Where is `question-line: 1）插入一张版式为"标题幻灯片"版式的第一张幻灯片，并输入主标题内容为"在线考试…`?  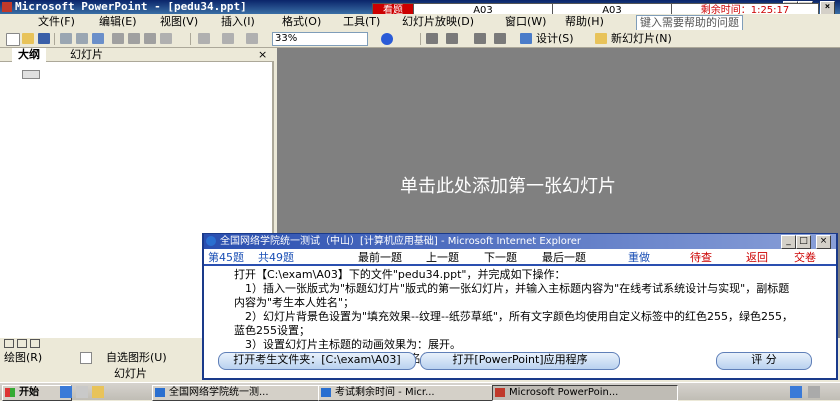
question-line: 1）插入一张版式为"标题幻灯片"版式的第一张幻灯片，并输入主标题内容为"在线考试… is located at coordinates (512, 295).